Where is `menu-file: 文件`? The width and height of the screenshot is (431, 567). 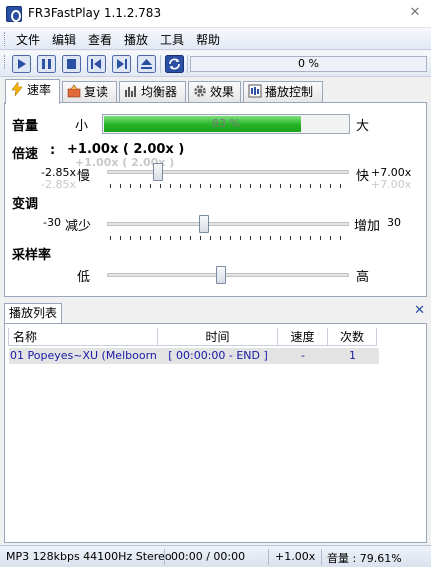
menu-file: 文件 is located at coordinates (28, 39).